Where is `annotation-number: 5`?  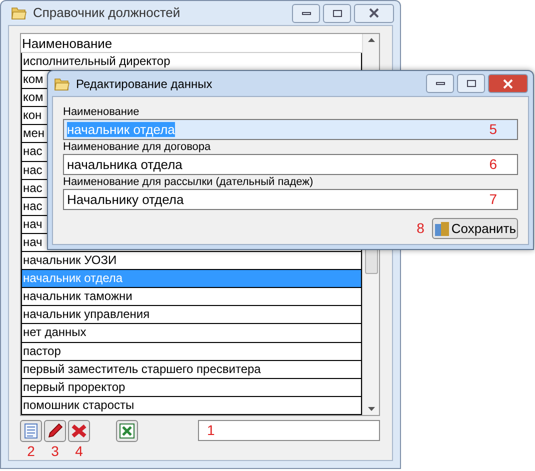 annotation-number: 5 is located at coordinates (493, 129).